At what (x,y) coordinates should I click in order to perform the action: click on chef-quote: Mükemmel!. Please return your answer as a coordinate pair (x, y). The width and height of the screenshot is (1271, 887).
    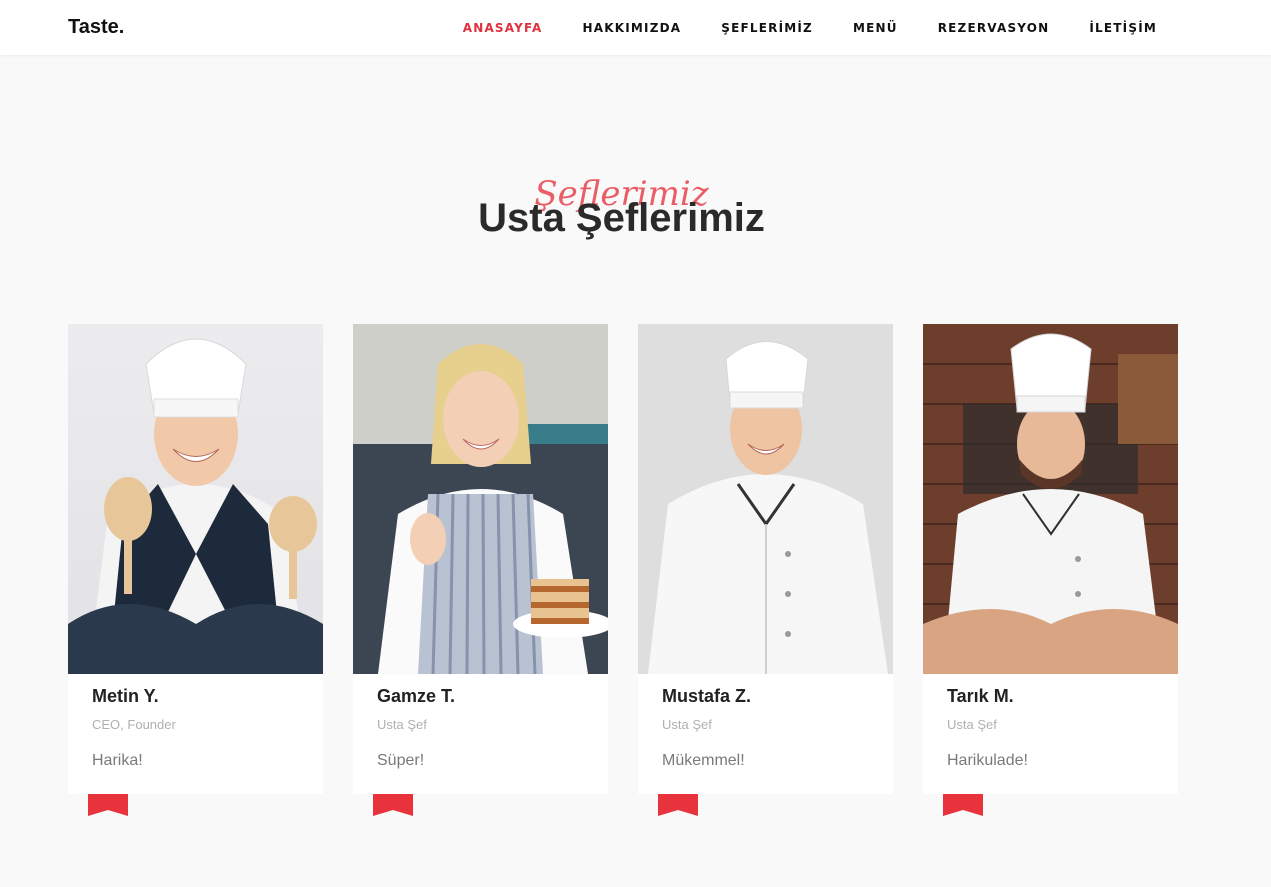
    Looking at the image, I should click on (703, 760).